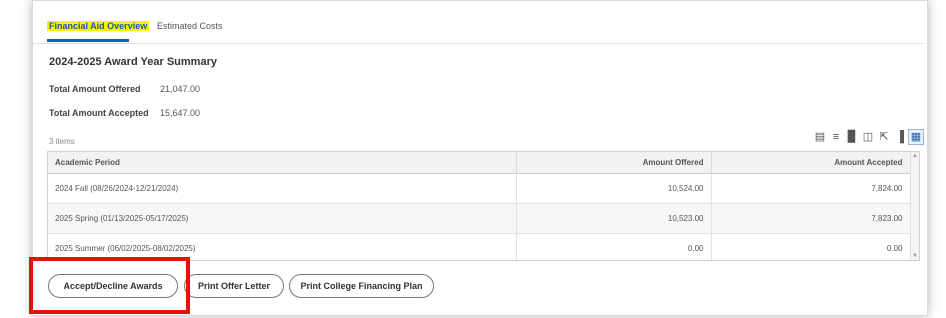 This screenshot has height=318, width=946. Describe the element at coordinates (614, 188) in the screenshot. I see `cell-amount-offered: 10,524.00` at that location.